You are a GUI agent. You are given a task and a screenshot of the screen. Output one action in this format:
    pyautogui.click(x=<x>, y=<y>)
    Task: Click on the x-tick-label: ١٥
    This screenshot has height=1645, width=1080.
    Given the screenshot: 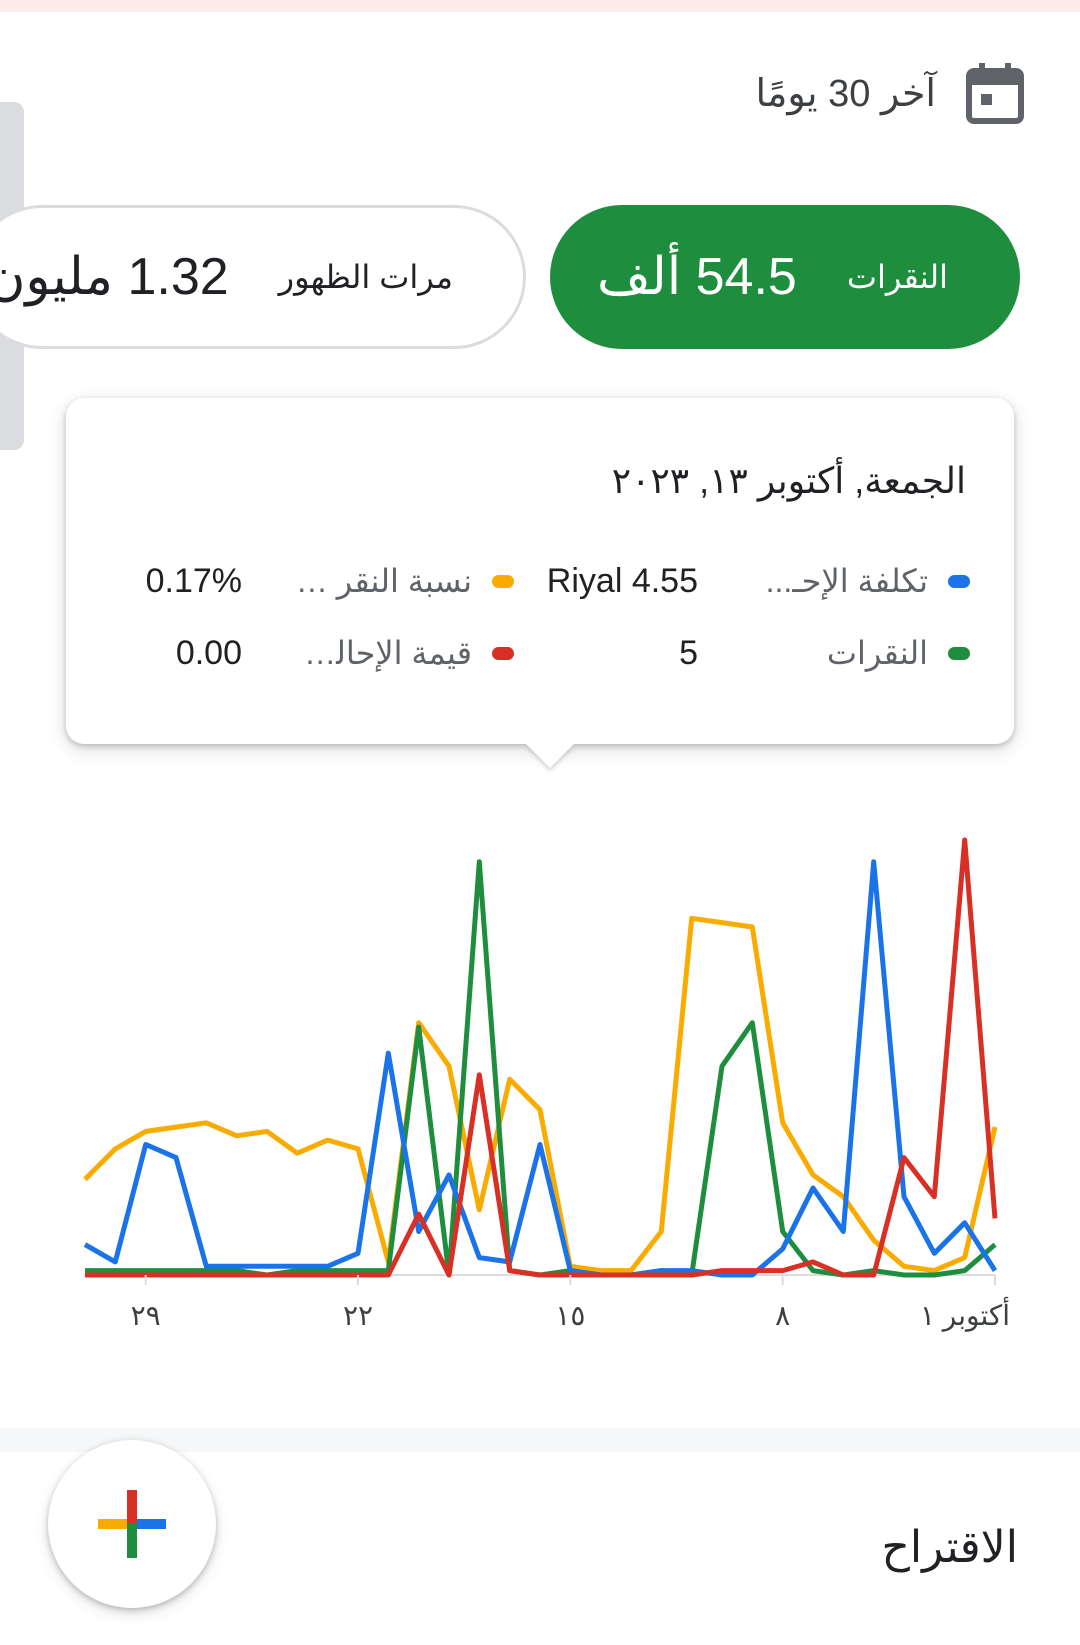 What is the action you would take?
    pyautogui.click(x=570, y=1315)
    